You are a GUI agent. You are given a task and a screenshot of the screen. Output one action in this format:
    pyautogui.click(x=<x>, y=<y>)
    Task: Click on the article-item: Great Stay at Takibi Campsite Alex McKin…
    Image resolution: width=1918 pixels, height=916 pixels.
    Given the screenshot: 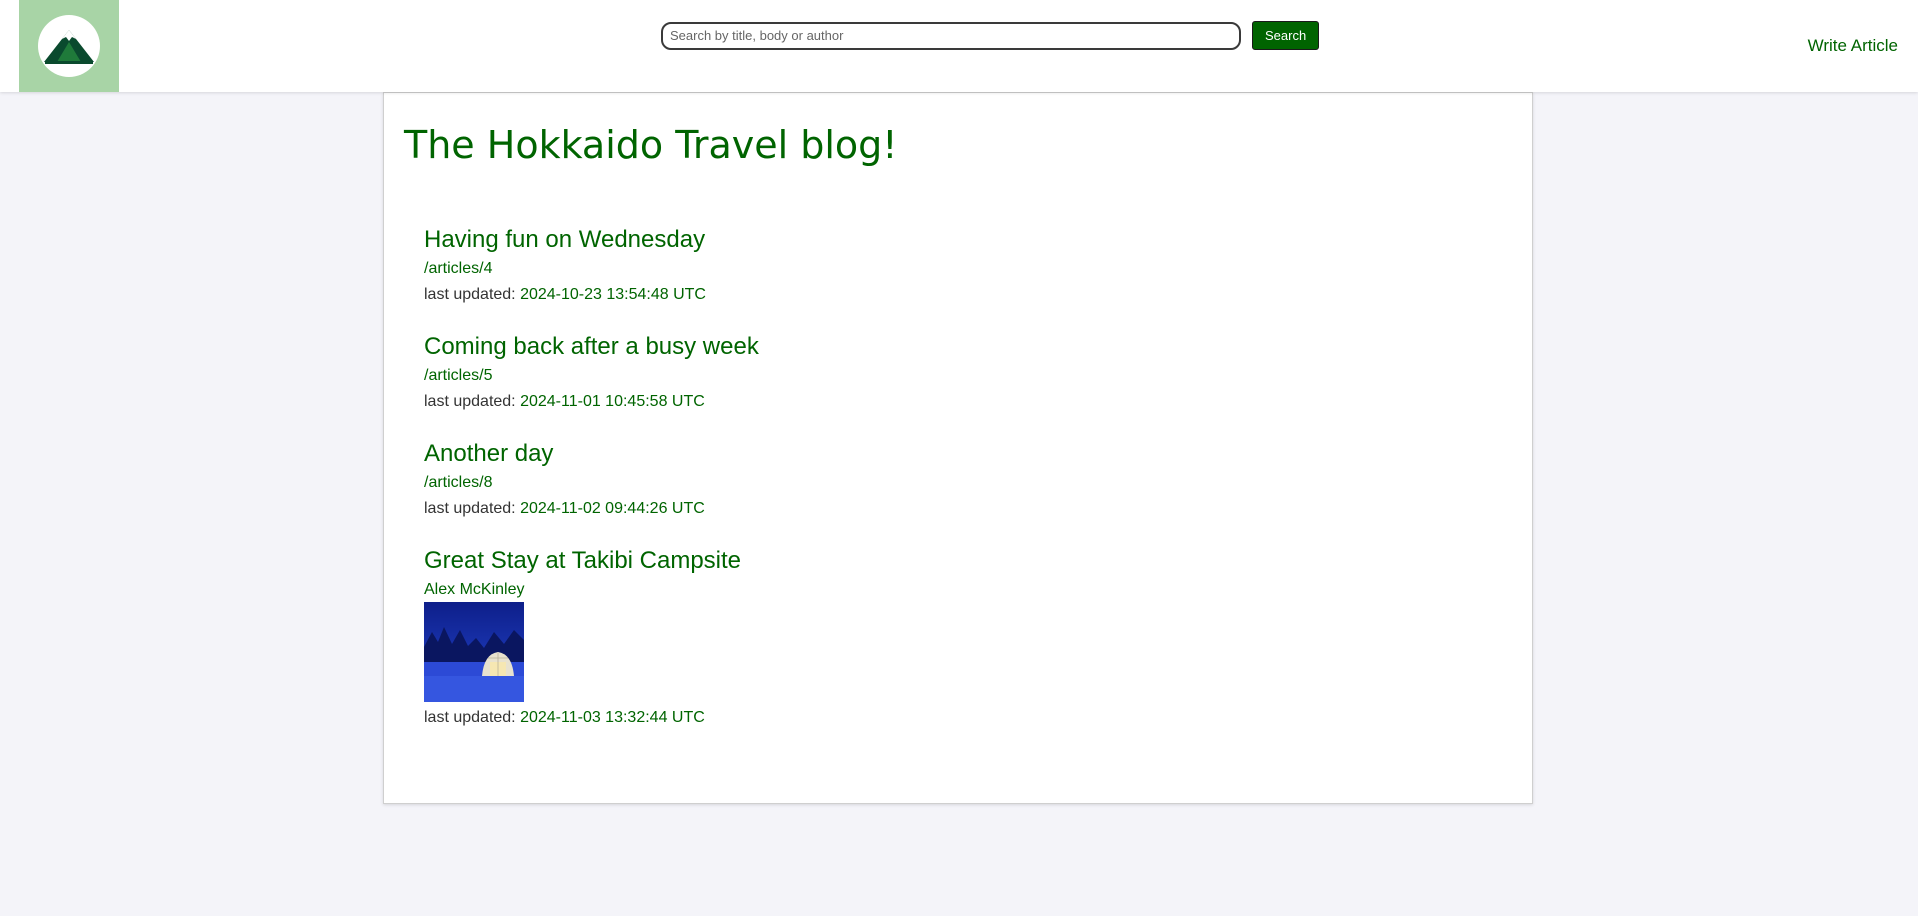 What is the action you would take?
    pyautogui.click(x=924, y=637)
    